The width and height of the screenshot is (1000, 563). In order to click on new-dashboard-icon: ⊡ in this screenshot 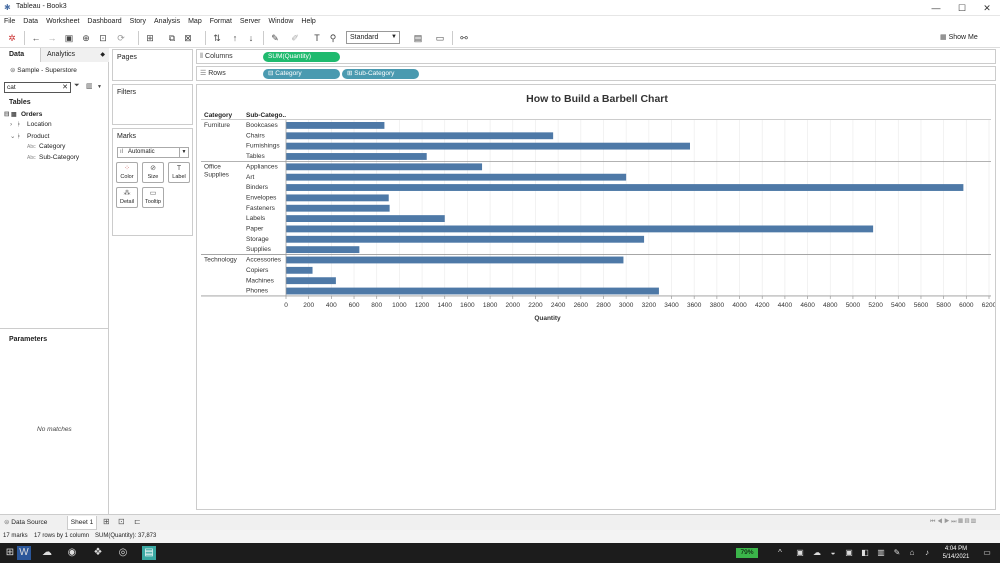, I will do `click(121, 521)`.